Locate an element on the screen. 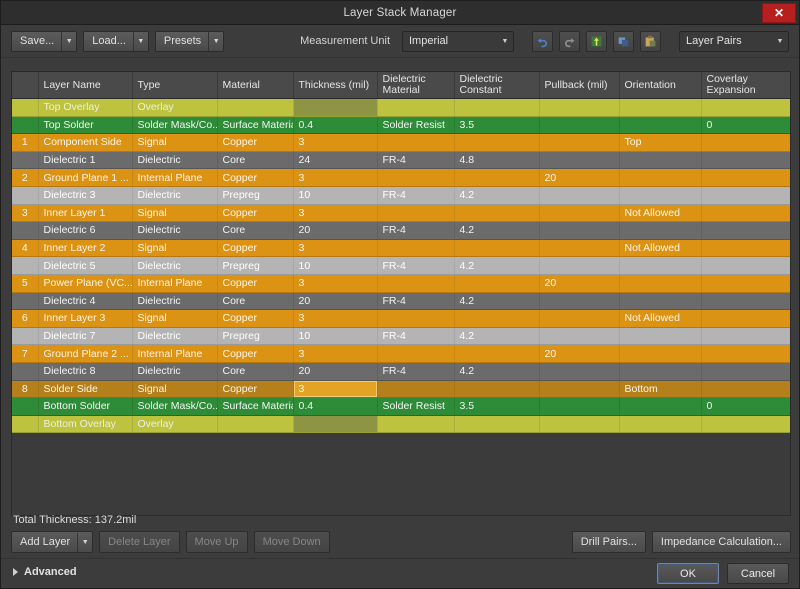 The height and width of the screenshot is (589, 800). delete-layer-button: Delete Layer is located at coordinates (139, 542).